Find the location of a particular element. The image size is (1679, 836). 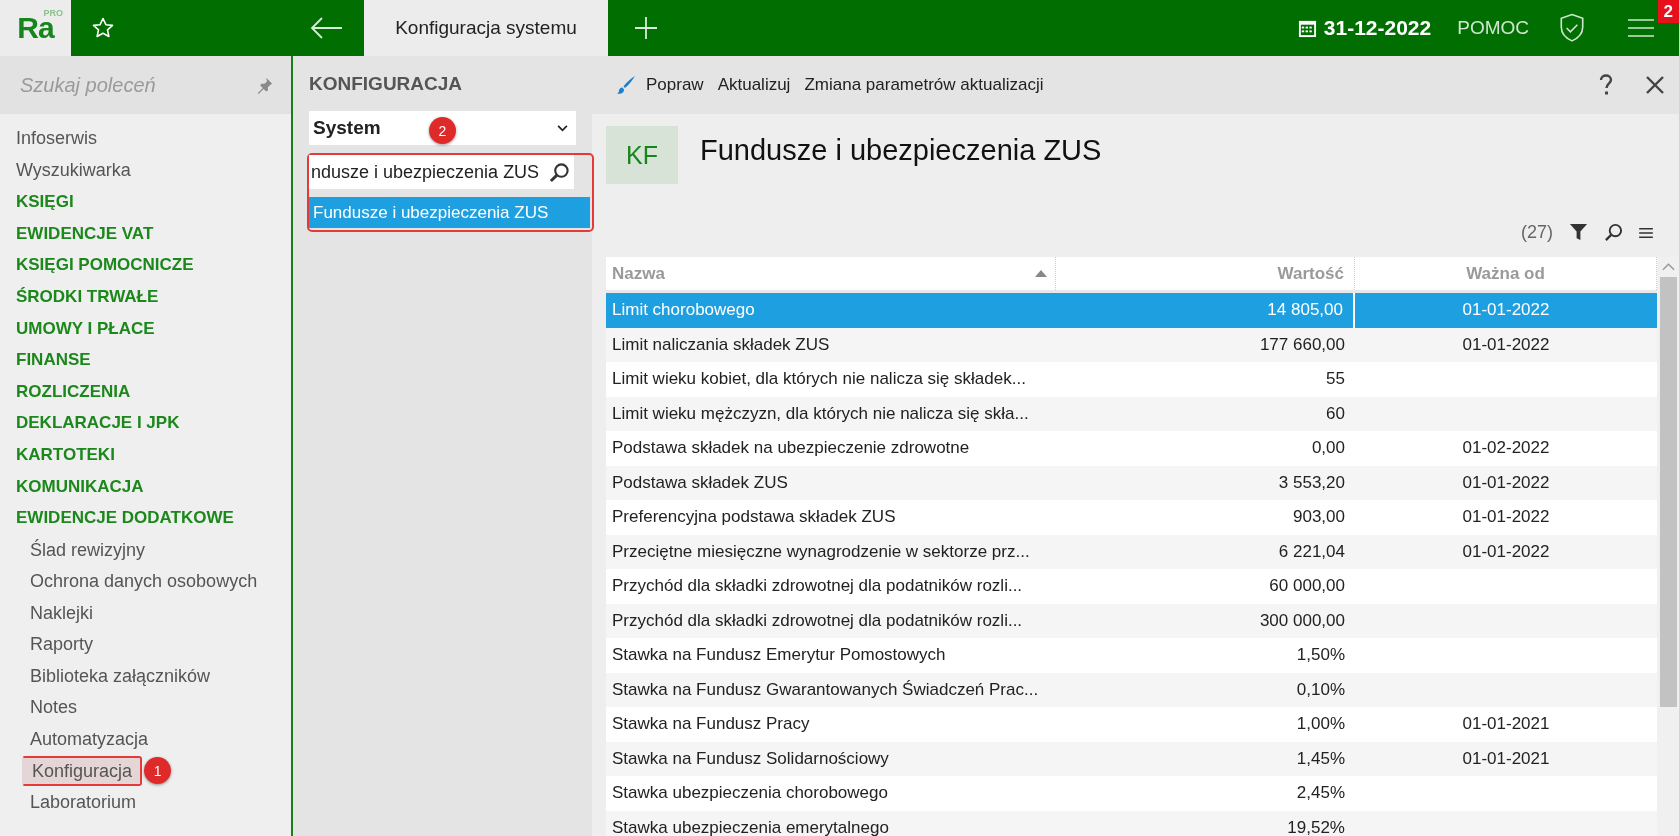

table-cell: 1,00% is located at coordinates (1320, 724).